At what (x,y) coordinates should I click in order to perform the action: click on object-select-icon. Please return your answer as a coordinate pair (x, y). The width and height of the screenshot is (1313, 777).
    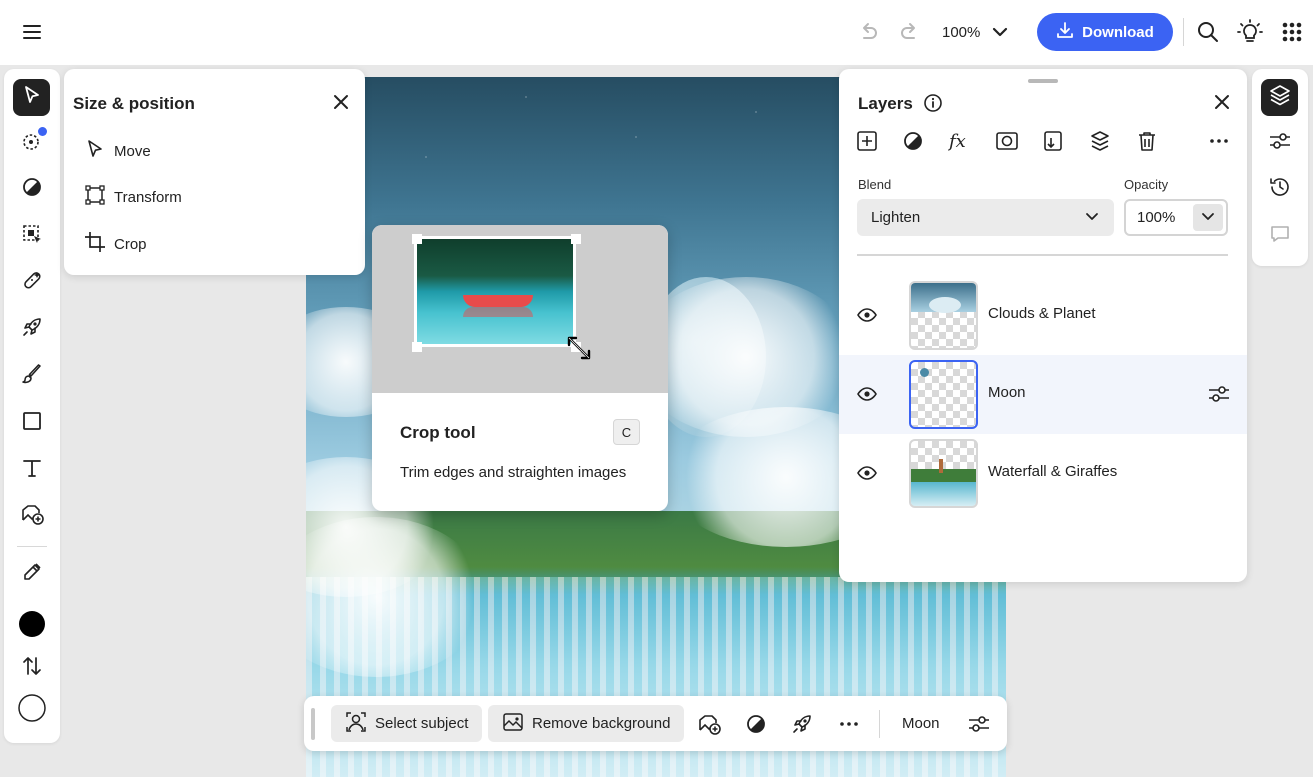
    Looking at the image, I should click on (32, 236).